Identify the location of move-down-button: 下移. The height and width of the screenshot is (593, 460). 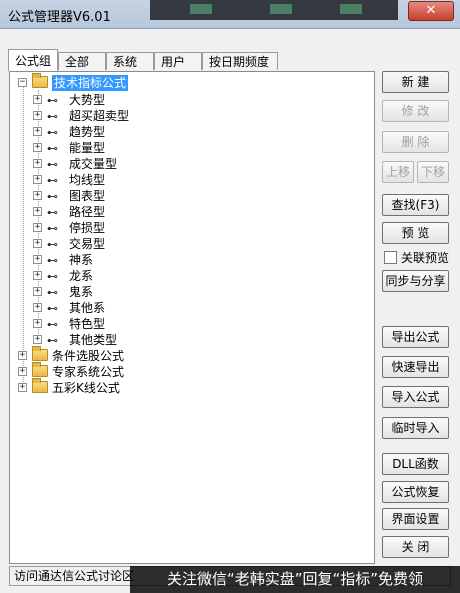
(433, 172).